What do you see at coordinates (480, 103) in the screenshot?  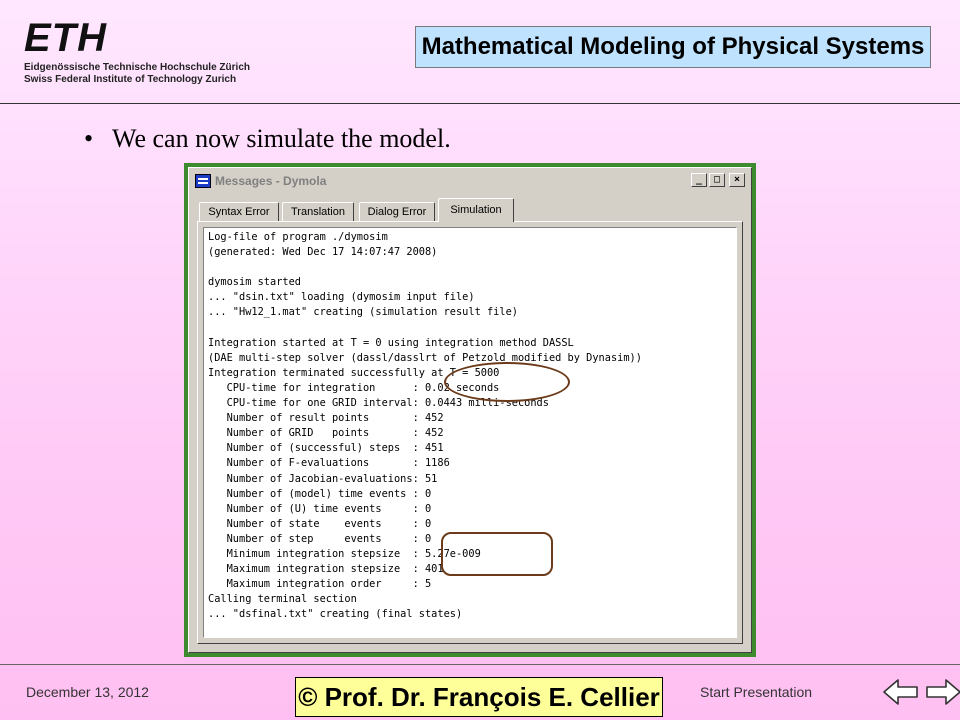 I see `header-divider` at bounding box center [480, 103].